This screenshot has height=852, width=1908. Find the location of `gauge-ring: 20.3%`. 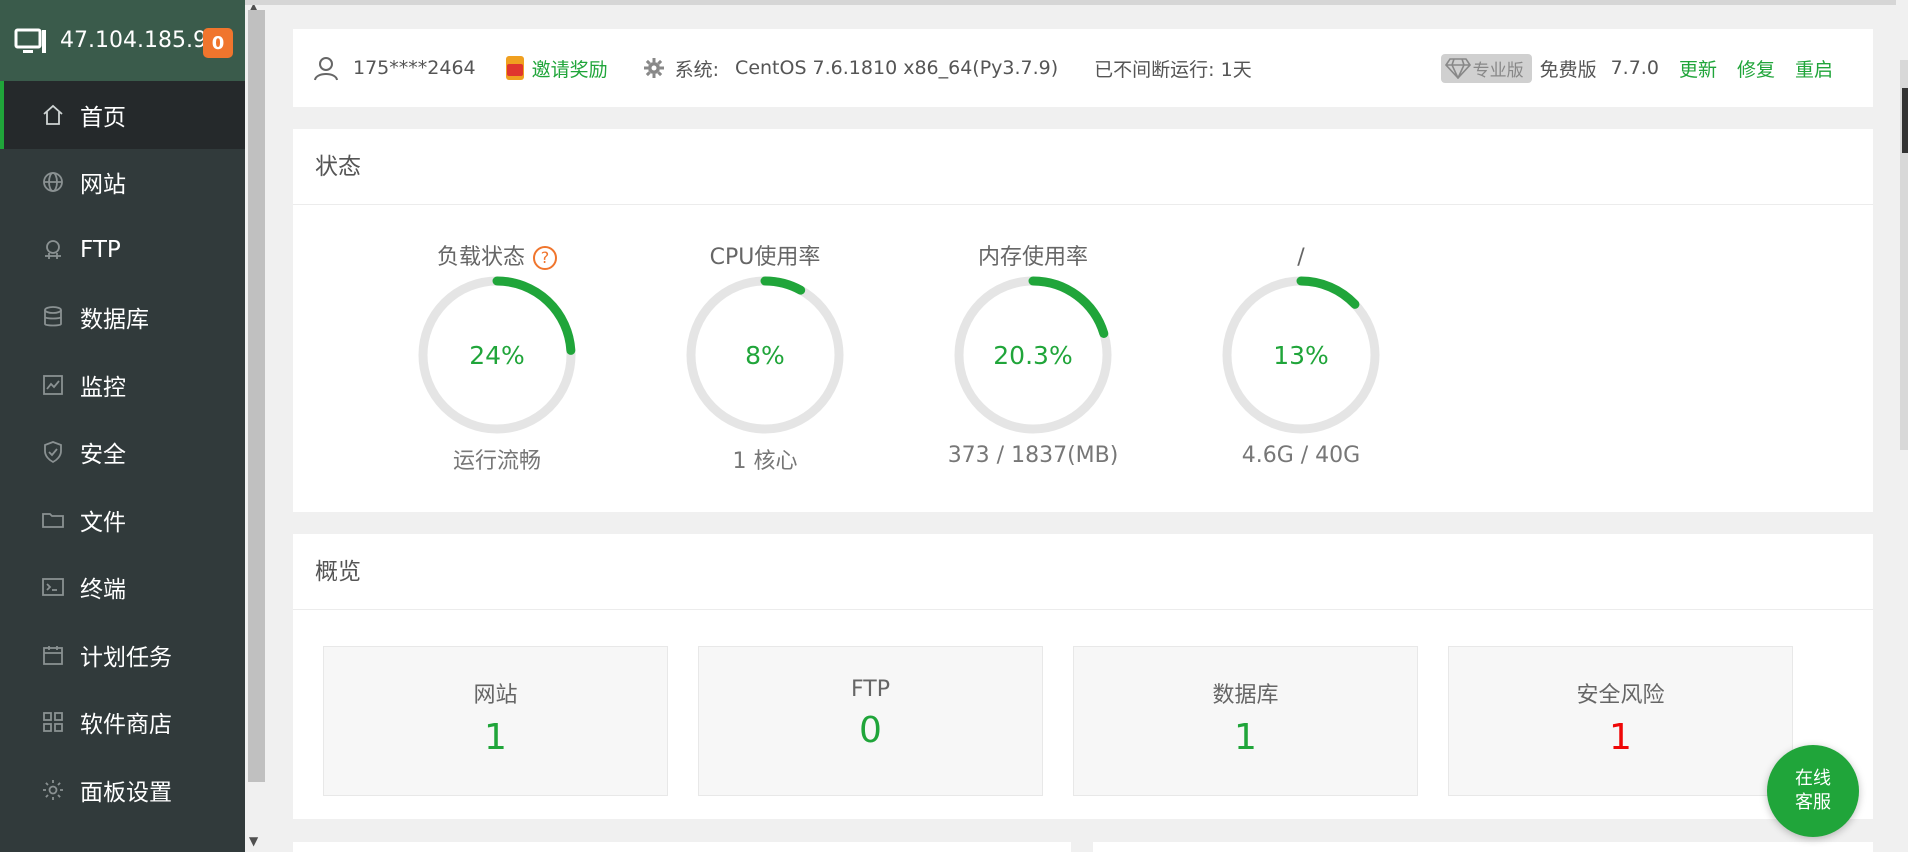

gauge-ring: 20.3% is located at coordinates (1033, 355).